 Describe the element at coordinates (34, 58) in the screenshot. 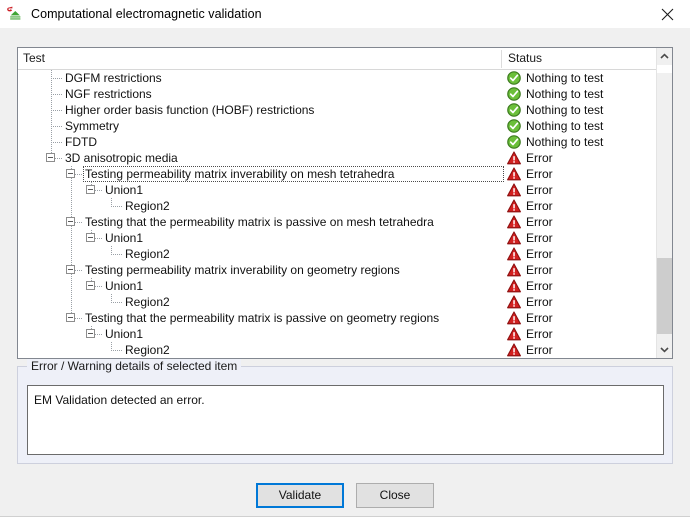

I see `column-header-test: Test` at that location.